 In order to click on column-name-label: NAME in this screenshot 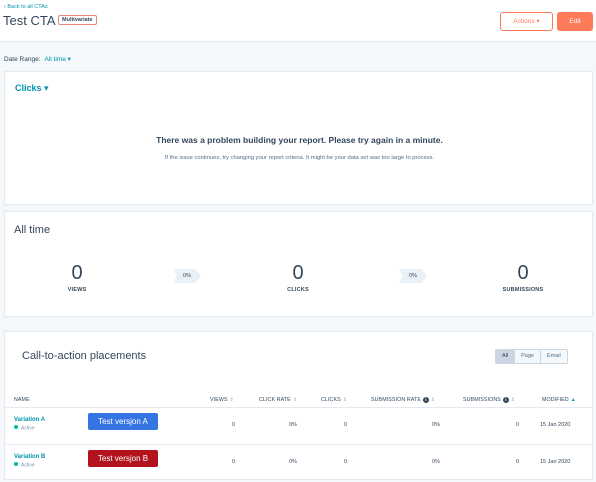, I will do `click(22, 400)`.